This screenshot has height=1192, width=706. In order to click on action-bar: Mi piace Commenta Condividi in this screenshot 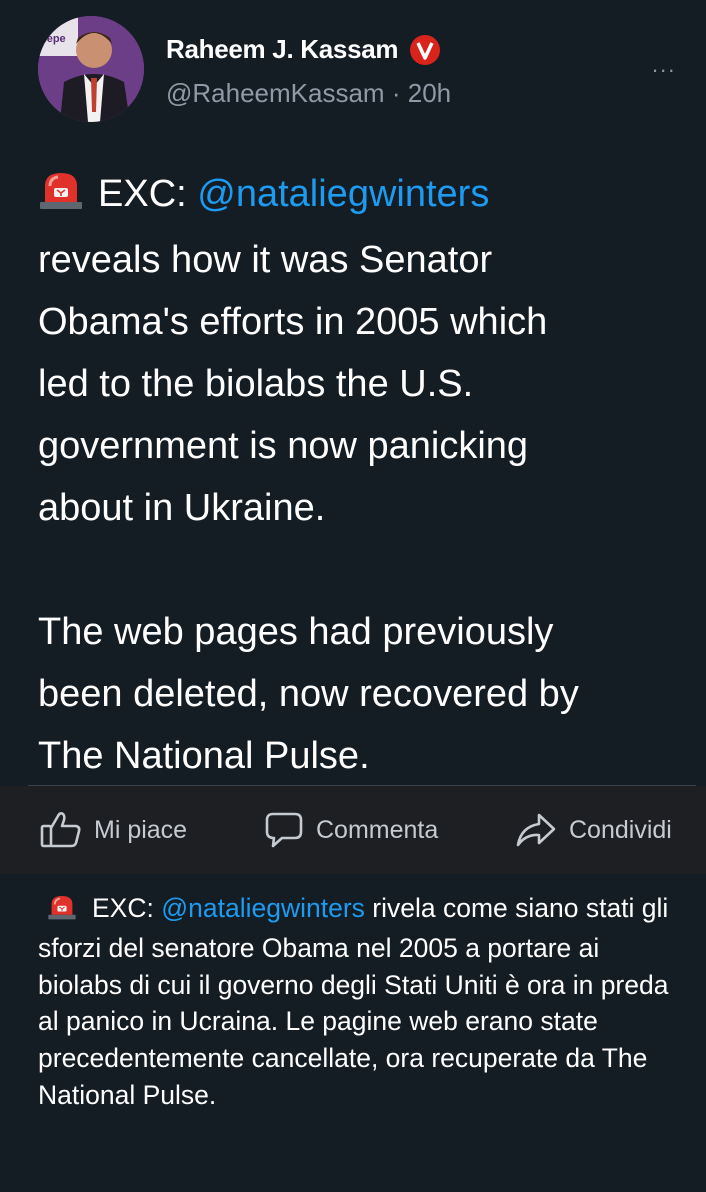, I will do `click(353, 830)`.